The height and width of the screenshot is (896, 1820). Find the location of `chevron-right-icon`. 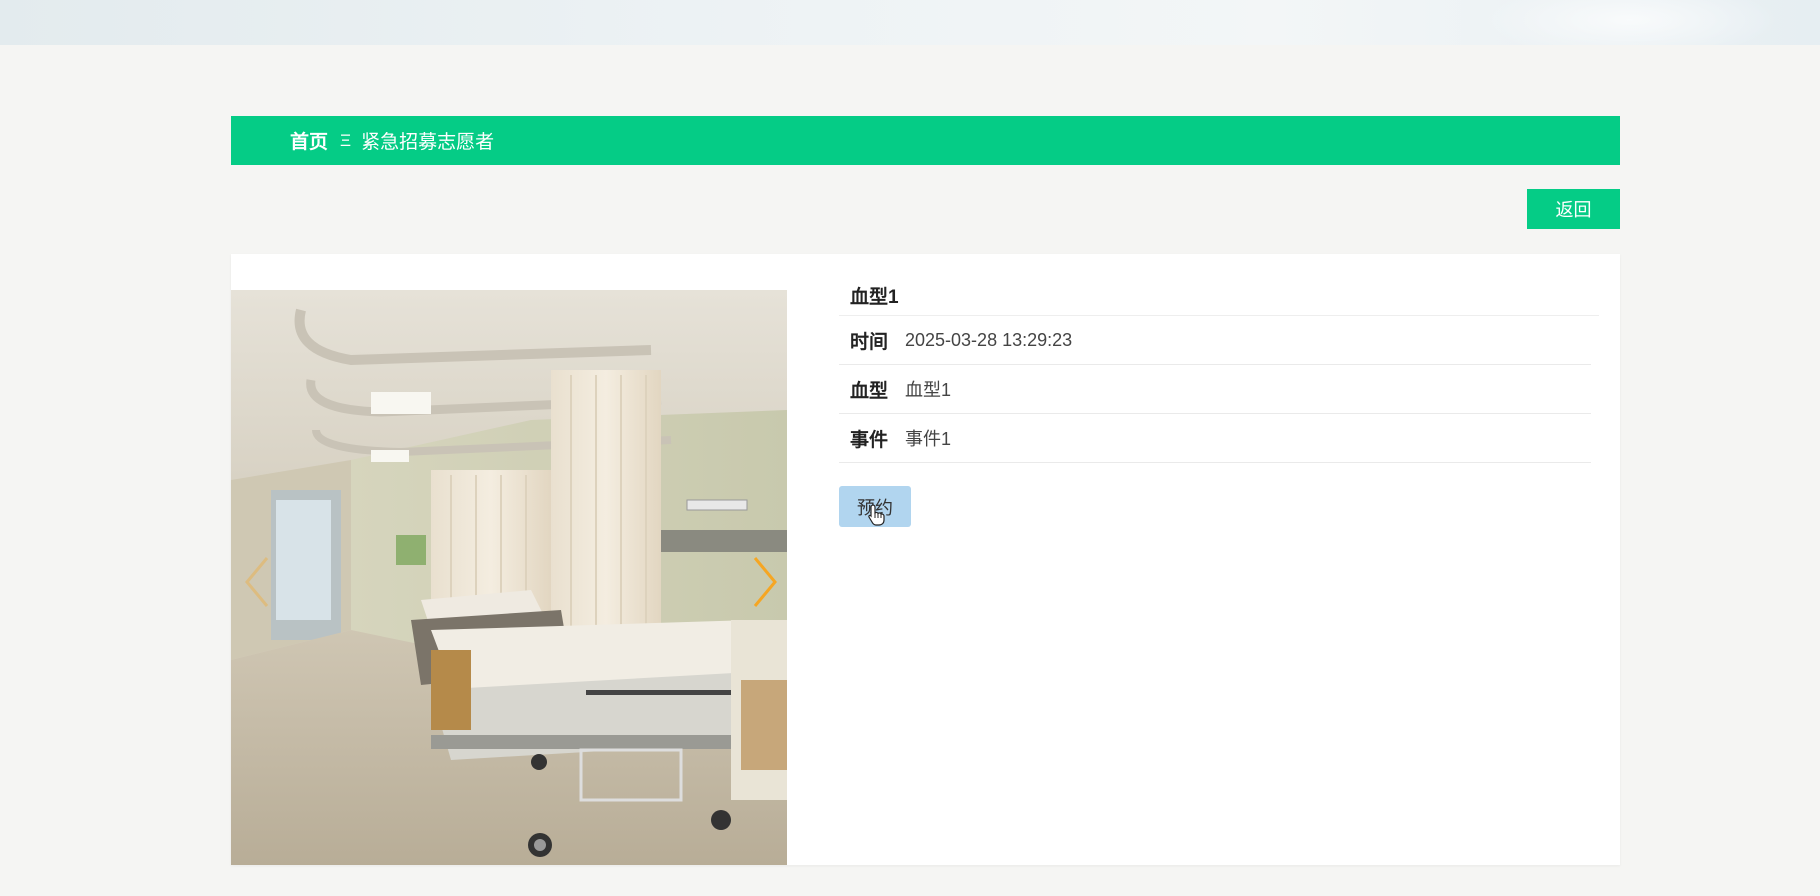

chevron-right-icon is located at coordinates (765, 582).